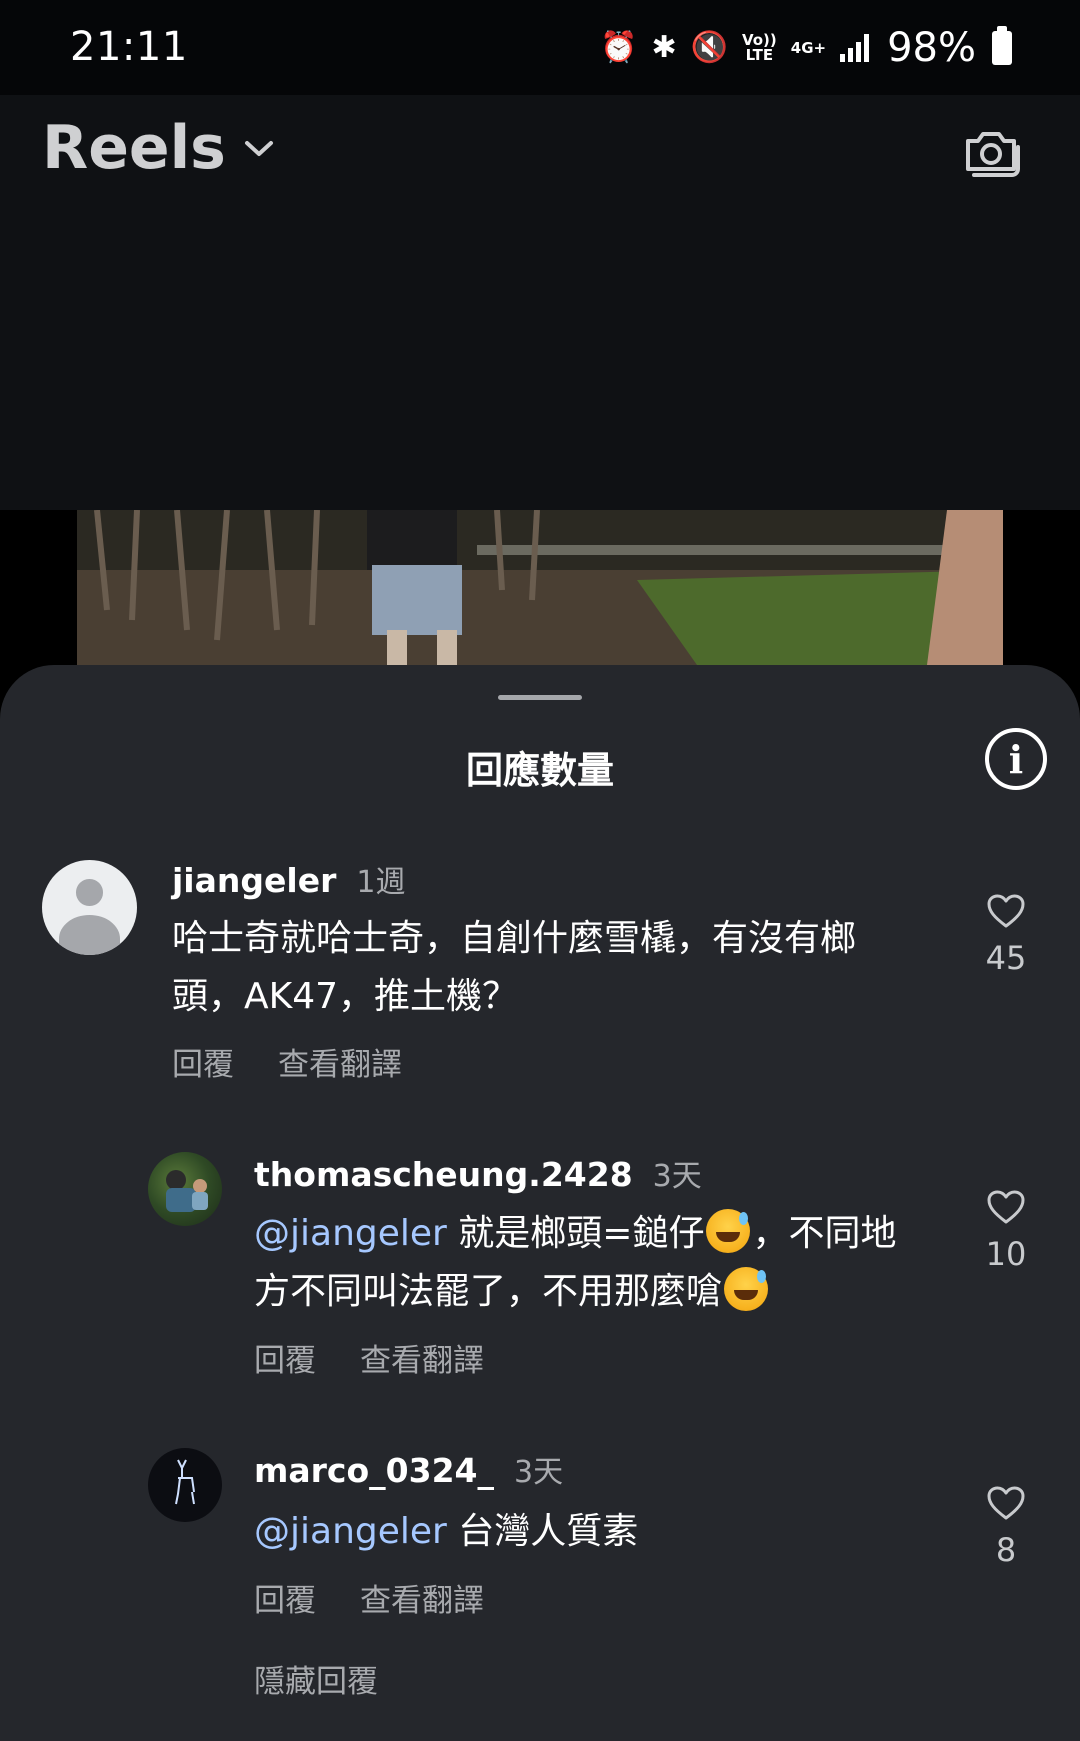 The image size is (1080, 1741). I want to click on video-preview, so click(540, 587).